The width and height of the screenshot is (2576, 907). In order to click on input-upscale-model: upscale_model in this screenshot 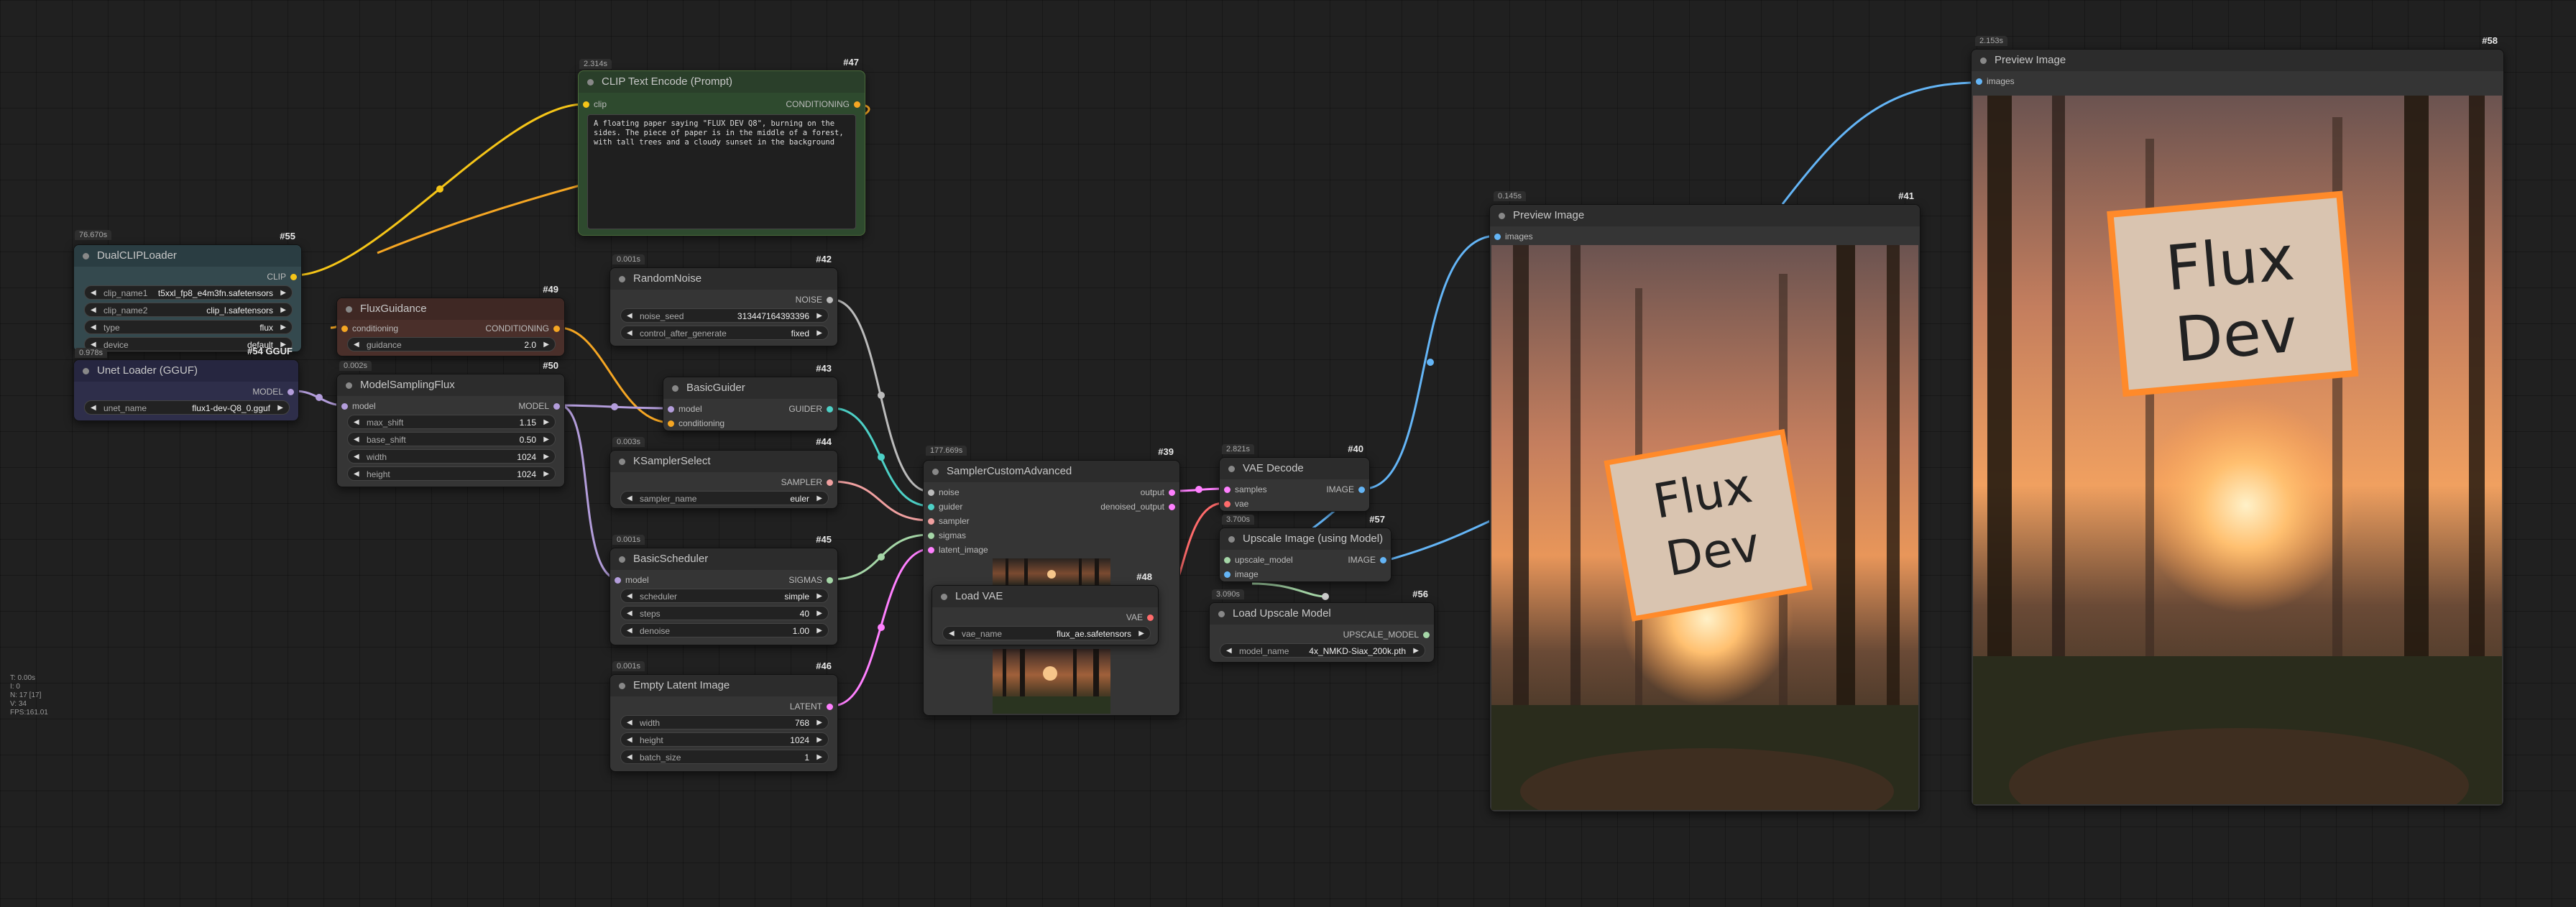, I will do `click(1266, 560)`.